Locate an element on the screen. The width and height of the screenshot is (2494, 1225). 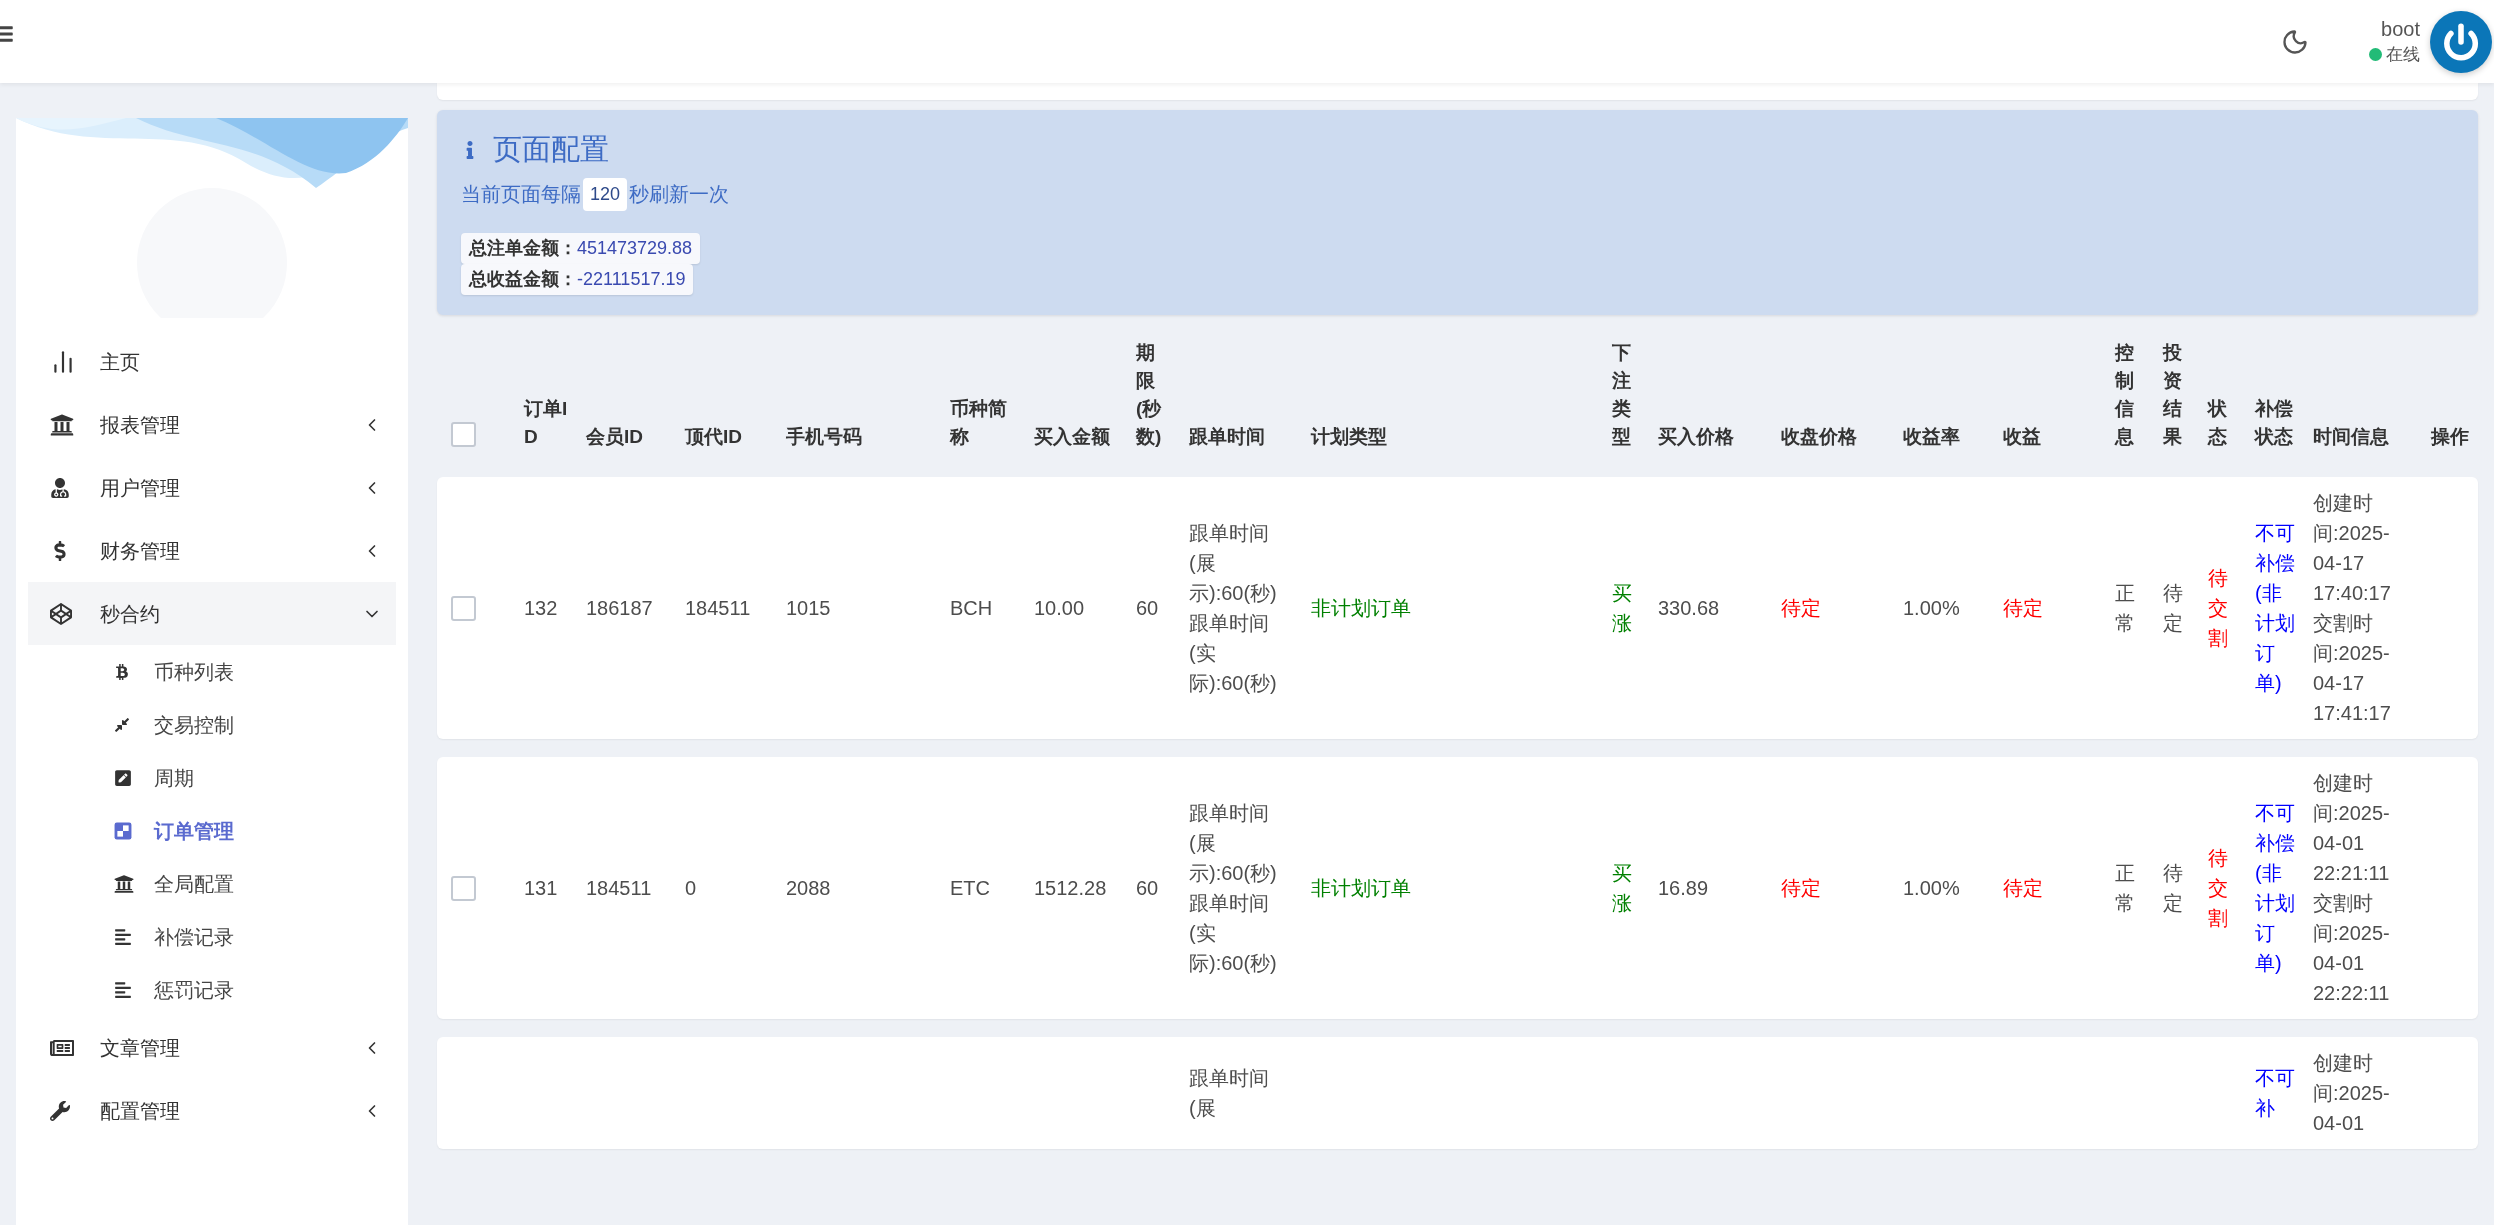
column-header: 会员ID is located at coordinates (614, 437).